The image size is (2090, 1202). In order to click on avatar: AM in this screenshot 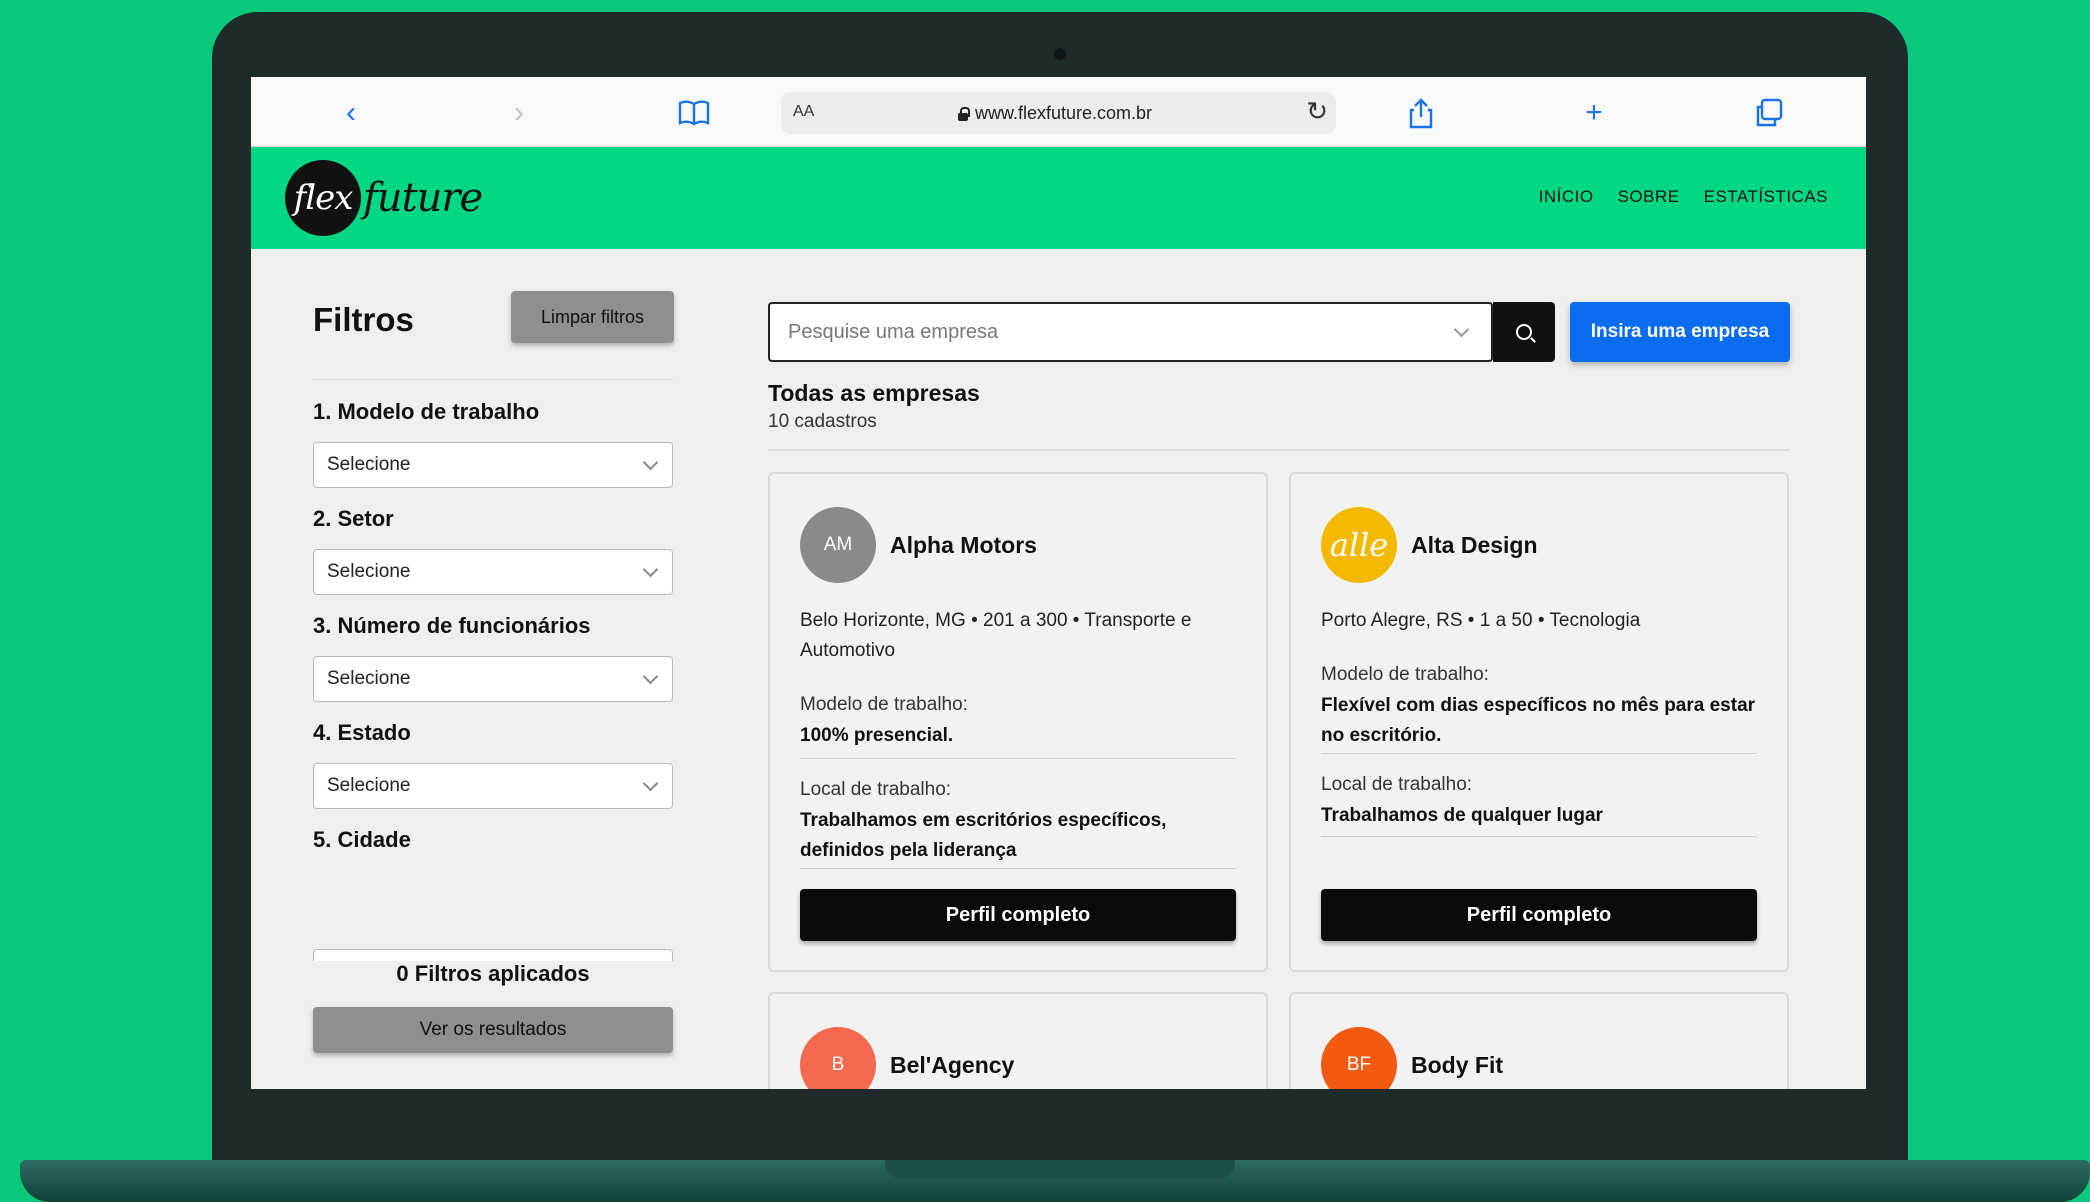, I will do `click(838, 545)`.